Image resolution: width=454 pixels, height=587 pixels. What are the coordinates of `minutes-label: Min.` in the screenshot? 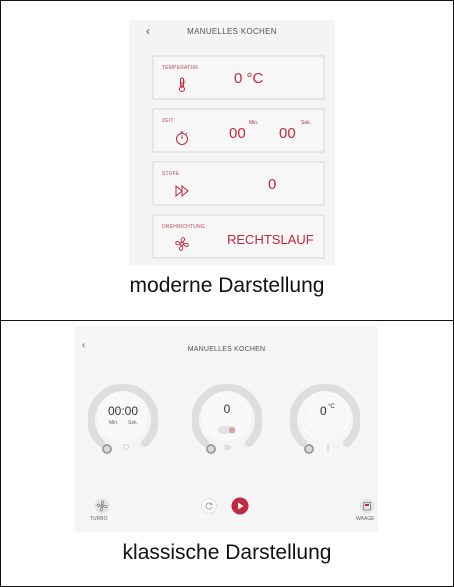 It's located at (254, 123).